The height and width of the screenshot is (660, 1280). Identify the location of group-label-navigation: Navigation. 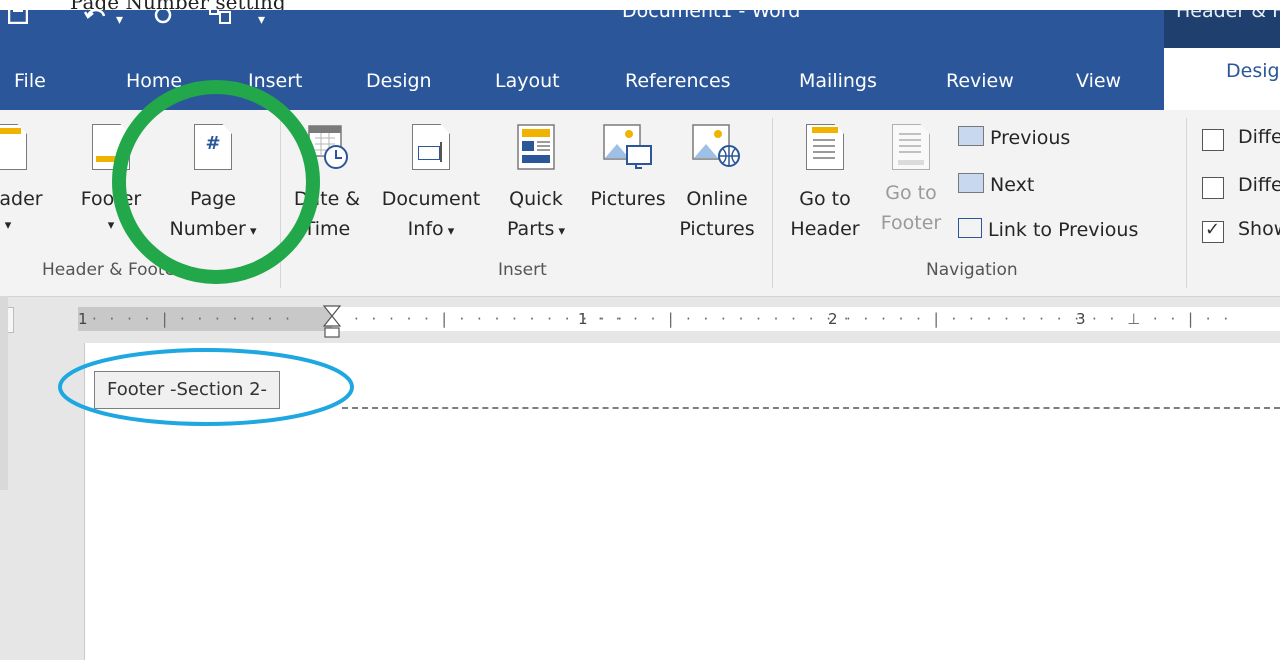
(972, 270).